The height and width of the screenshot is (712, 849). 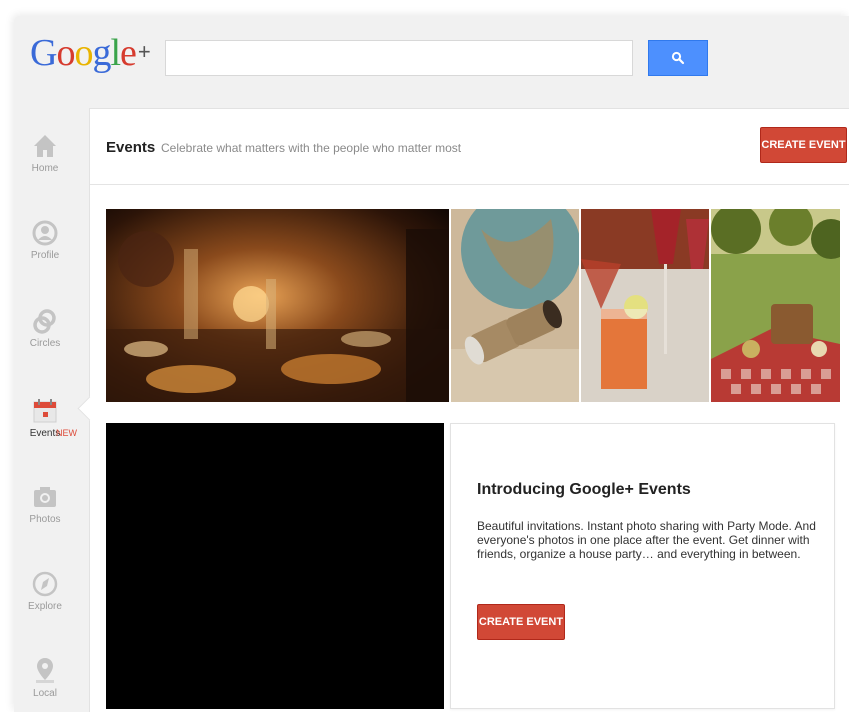 What do you see at coordinates (277, 305) in the screenshot?
I see `dinner-party-photo` at bounding box center [277, 305].